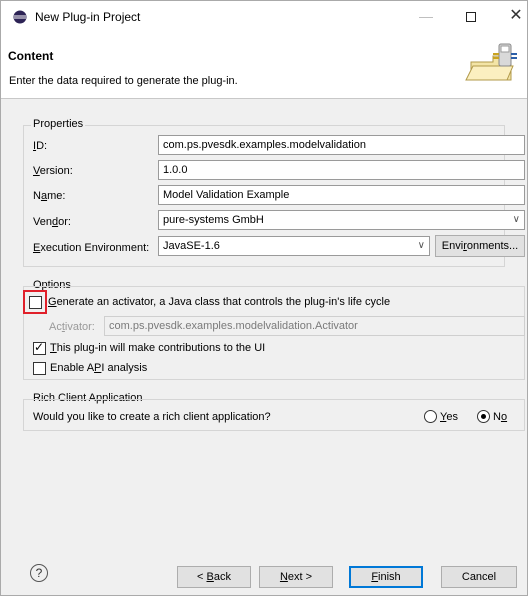 This screenshot has height=596, width=528. Describe the element at coordinates (296, 577) in the screenshot. I see `next-button: Next >` at that location.